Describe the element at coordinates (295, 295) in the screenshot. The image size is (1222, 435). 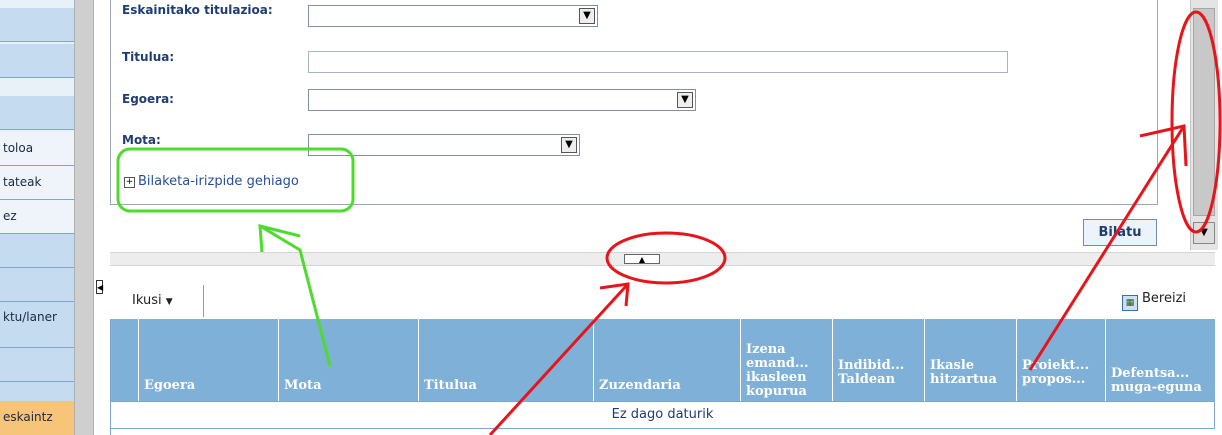
I see `green-arrow-shaft` at that location.